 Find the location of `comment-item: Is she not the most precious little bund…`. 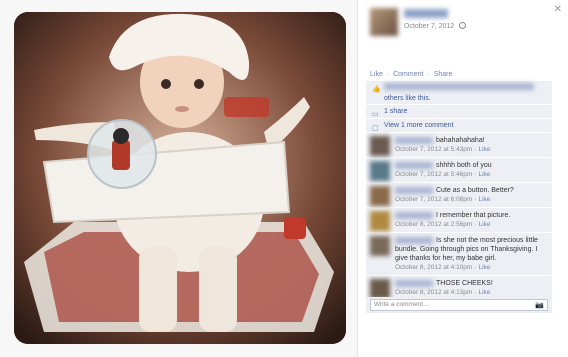

comment-item: Is she not the most precious little bund… is located at coordinates (459, 254).